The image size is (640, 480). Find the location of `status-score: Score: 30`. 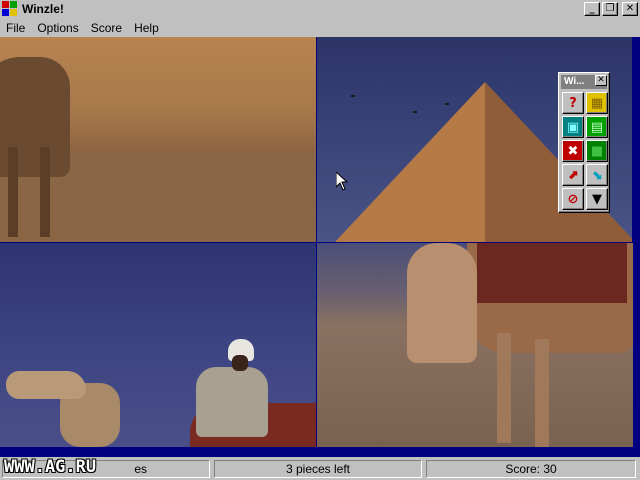

status-score: Score: 30 is located at coordinates (531, 469).